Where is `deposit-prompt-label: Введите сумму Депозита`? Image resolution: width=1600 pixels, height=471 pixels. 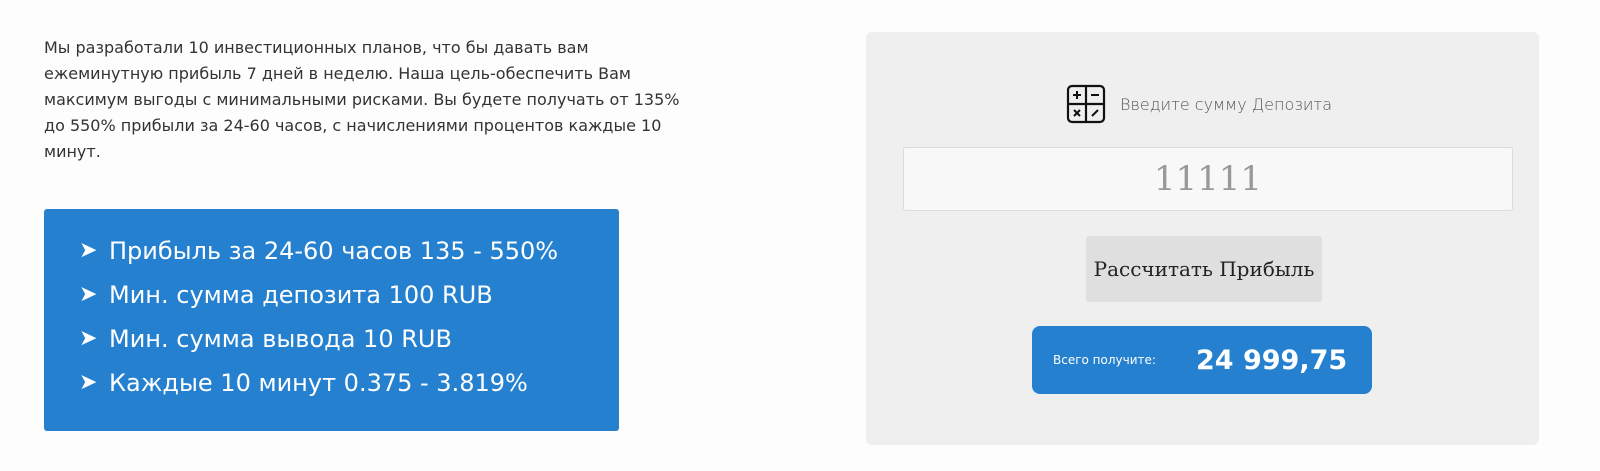 deposit-prompt-label: Введите сумму Депозита is located at coordinates (1226, 104).